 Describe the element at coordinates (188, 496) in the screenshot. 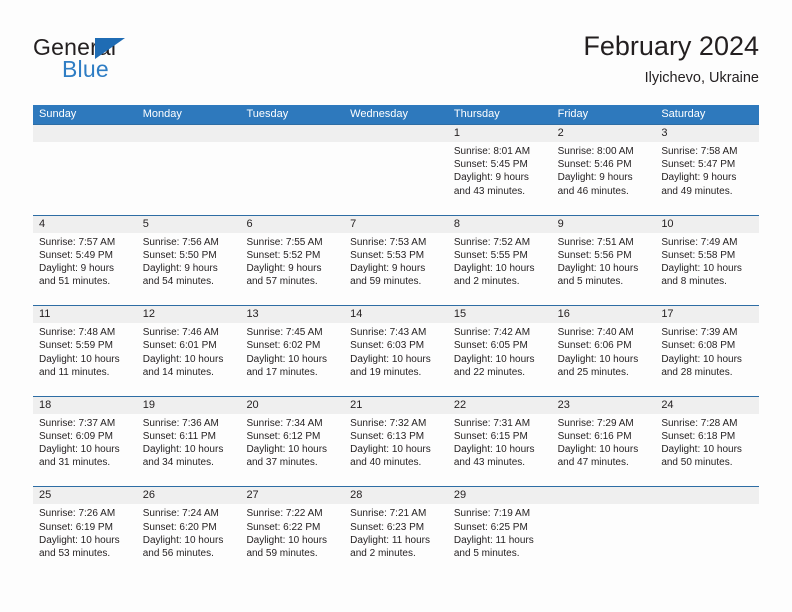

I see `day-number: 26` at that location.